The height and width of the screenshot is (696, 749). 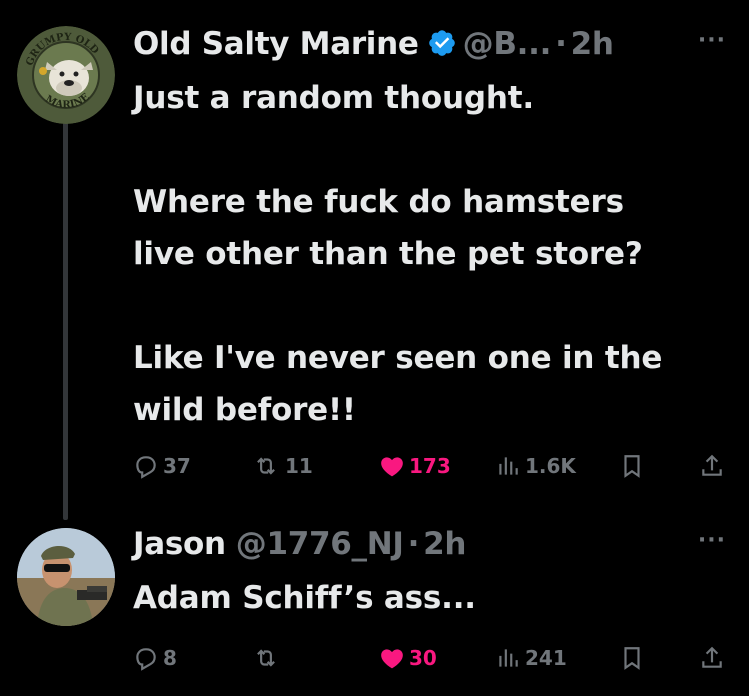 What do you see at coordinates (299, 466) in the screenshot?
I see `repost-count: 11` at bounding box center [299, 466].